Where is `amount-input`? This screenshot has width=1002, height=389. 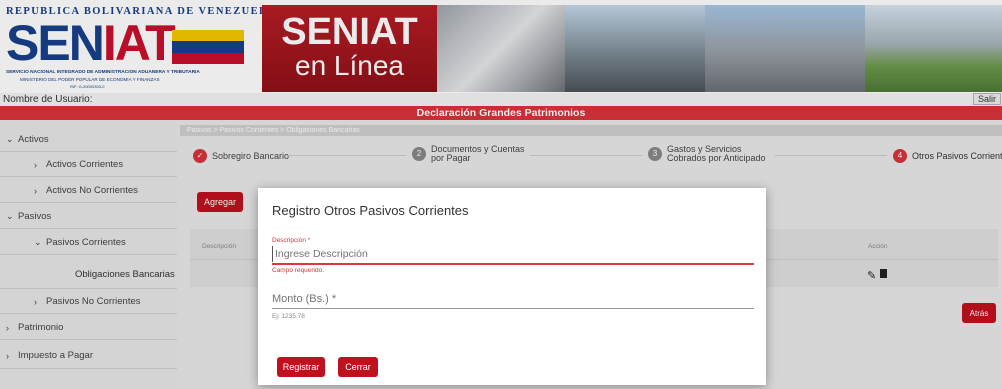 amount-input is located at coordinates (513, 299).